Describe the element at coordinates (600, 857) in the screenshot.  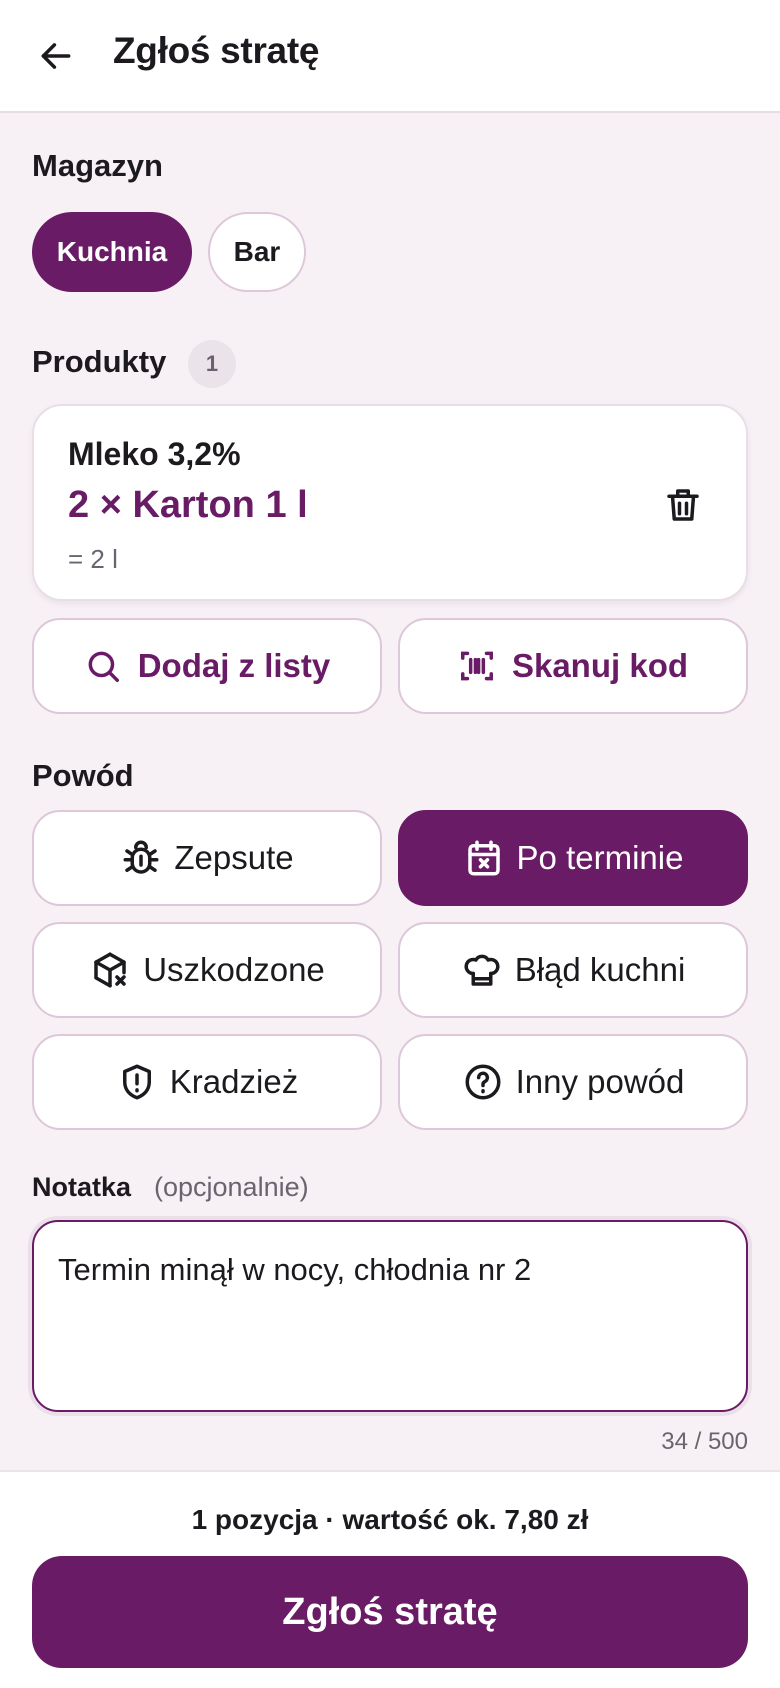
I see `reason-label-text: Po terminie` at that location.